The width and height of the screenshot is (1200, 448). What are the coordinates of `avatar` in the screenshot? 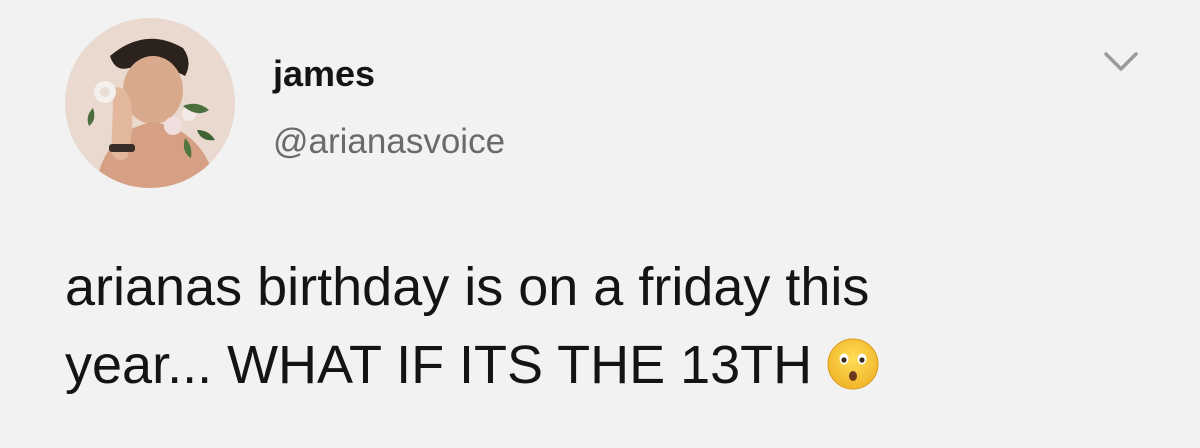 It's located at (150, 103).